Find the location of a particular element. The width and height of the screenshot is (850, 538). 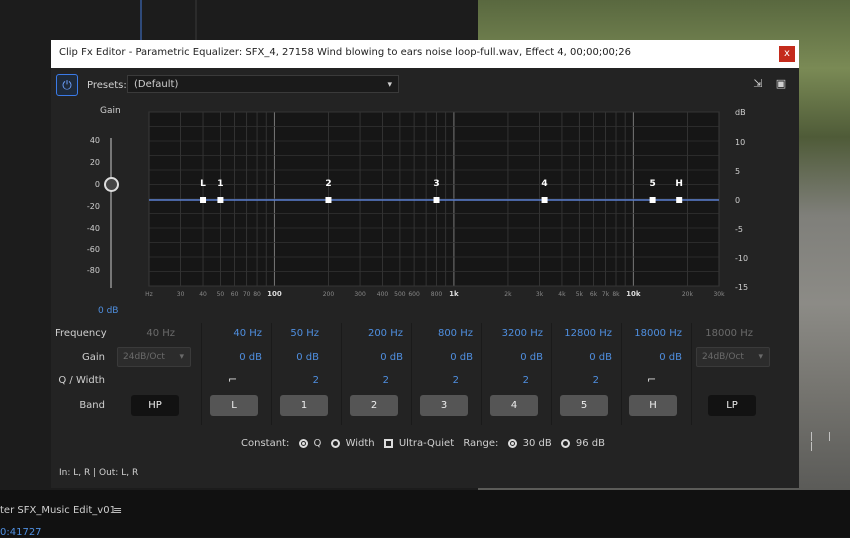

presets-label: Presets: is located at coordinates (107, 85).